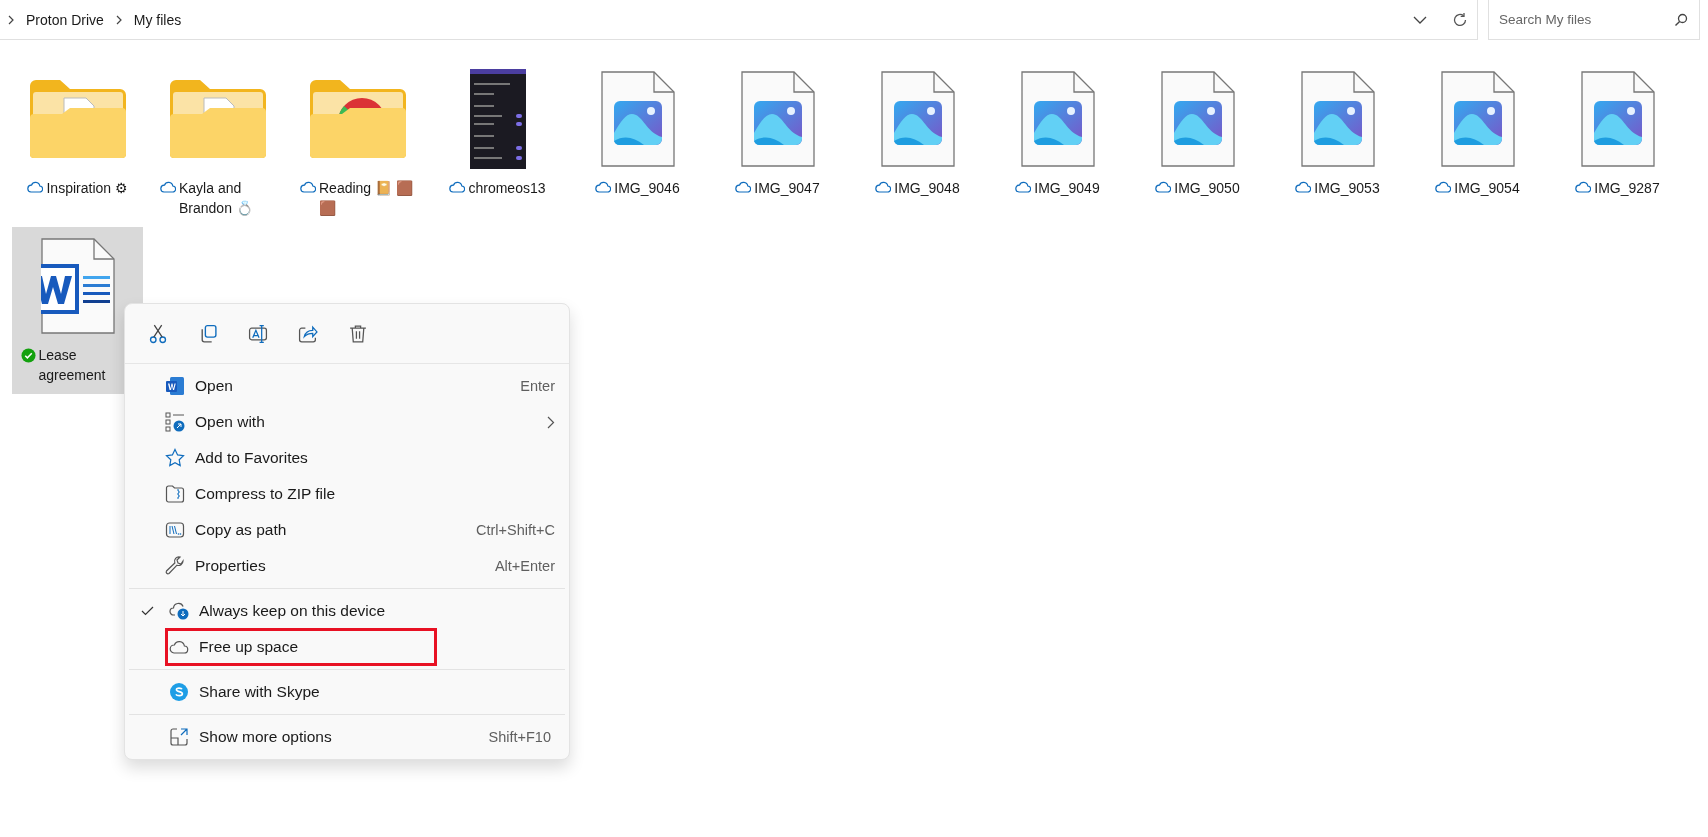  Describe the element at coordinates (1347, 188) in the screenshot. I see `file-name: IMG_9053` at that location.